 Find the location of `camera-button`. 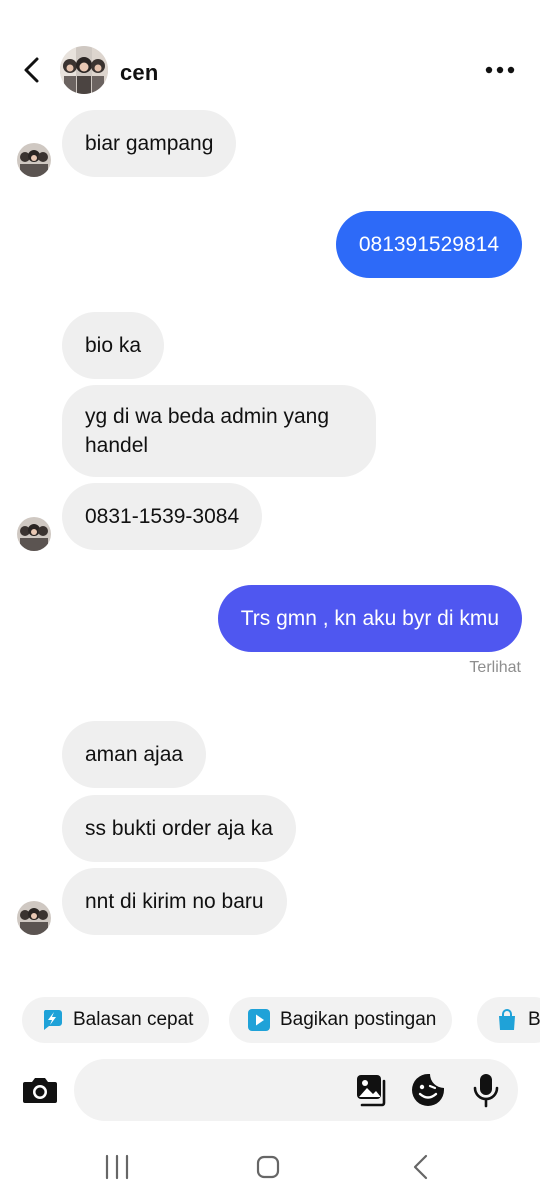

camera-button is located at coordinates (40, 1090).